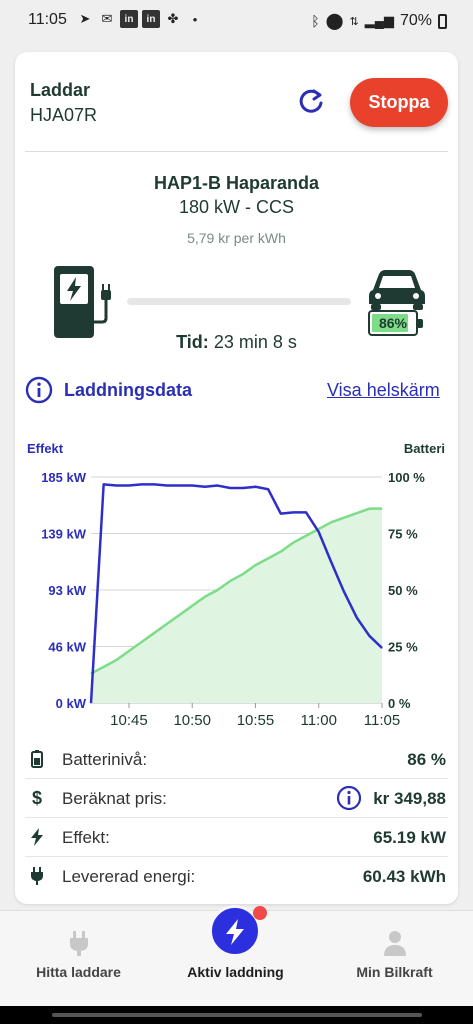  What do you see at coordinates (236, 876) in the screenshot?
I see `detail-row: Levererad energi: 60.43 kWh` at bounding box center [236, 876].